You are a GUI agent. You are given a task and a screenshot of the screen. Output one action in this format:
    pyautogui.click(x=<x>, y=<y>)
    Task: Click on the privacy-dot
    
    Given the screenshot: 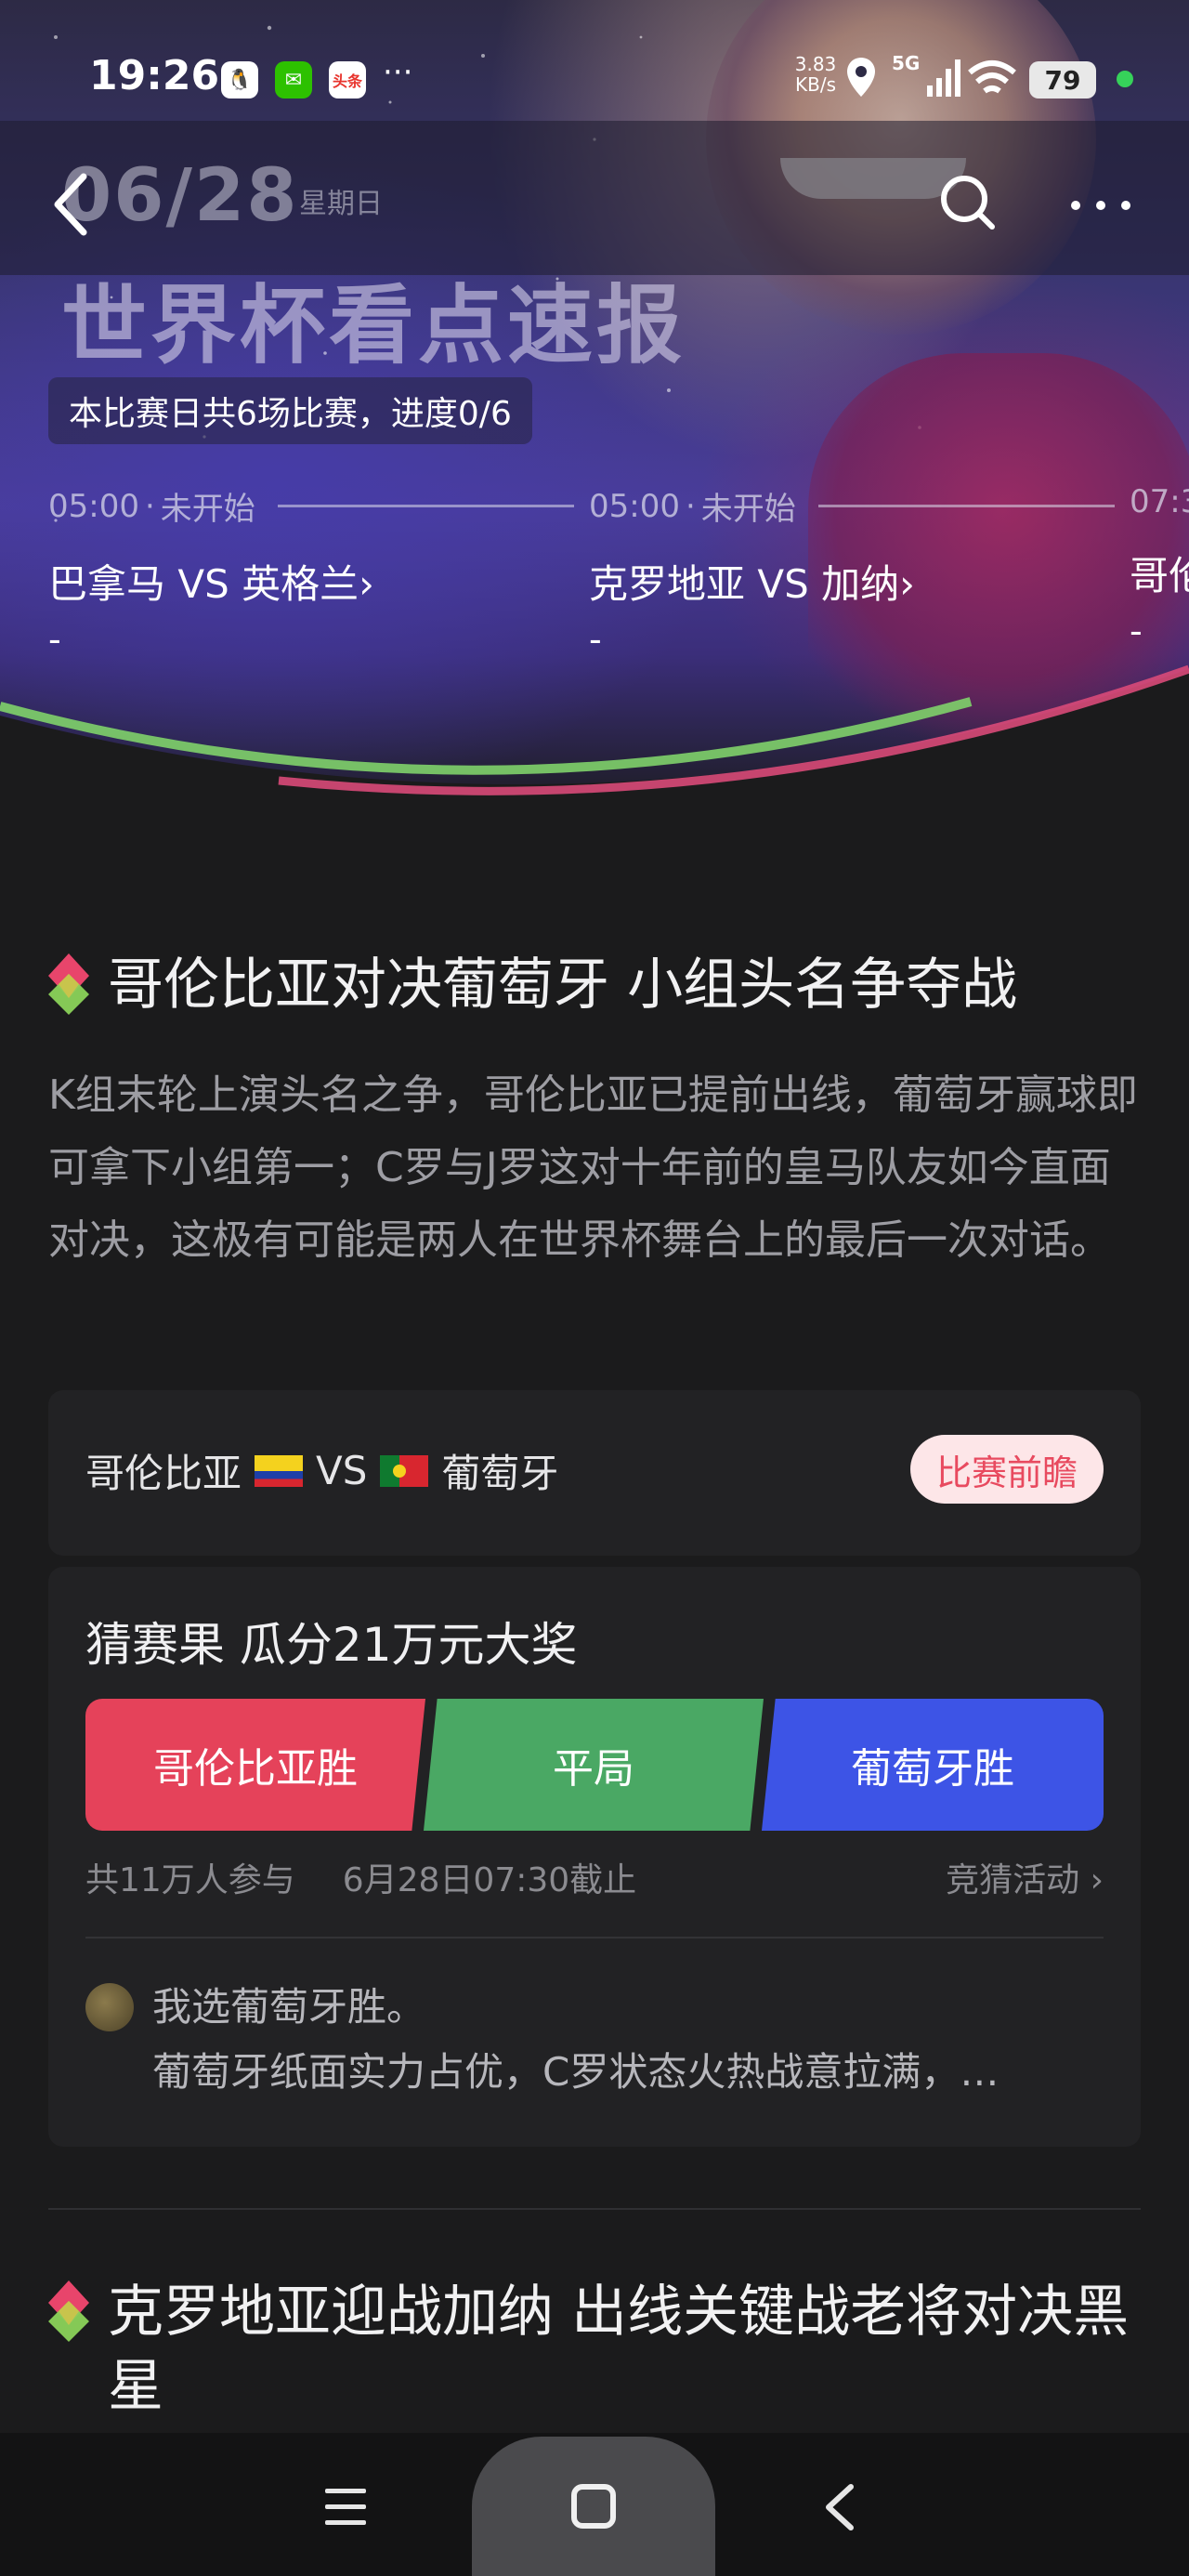 What is the action you would take?
    pyautogui.click(x=1125, y=79)
    